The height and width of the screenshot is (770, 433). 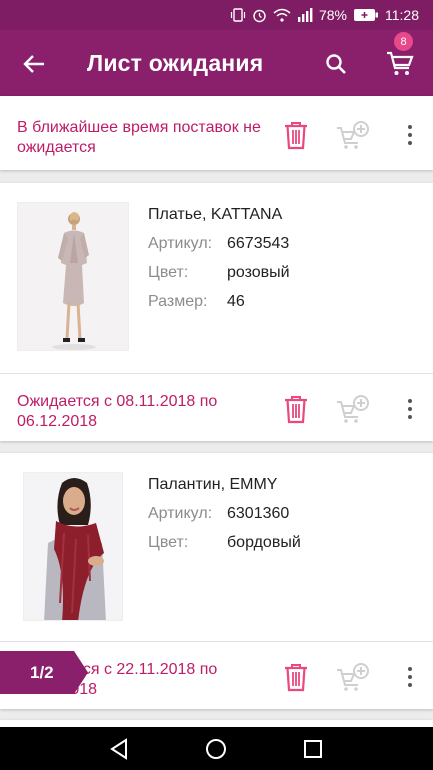 I want to click on page-indicator-text: 1/2, so click(x=42, y=672).